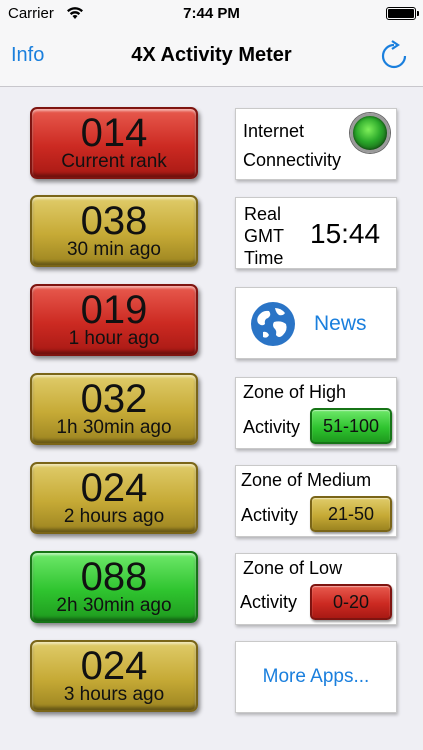 This screenshot has width=423, height=750. What do you see at coordinates (394, 55) in the screenshot?
I see `refresh-icon` at bounding box center [394, 55].